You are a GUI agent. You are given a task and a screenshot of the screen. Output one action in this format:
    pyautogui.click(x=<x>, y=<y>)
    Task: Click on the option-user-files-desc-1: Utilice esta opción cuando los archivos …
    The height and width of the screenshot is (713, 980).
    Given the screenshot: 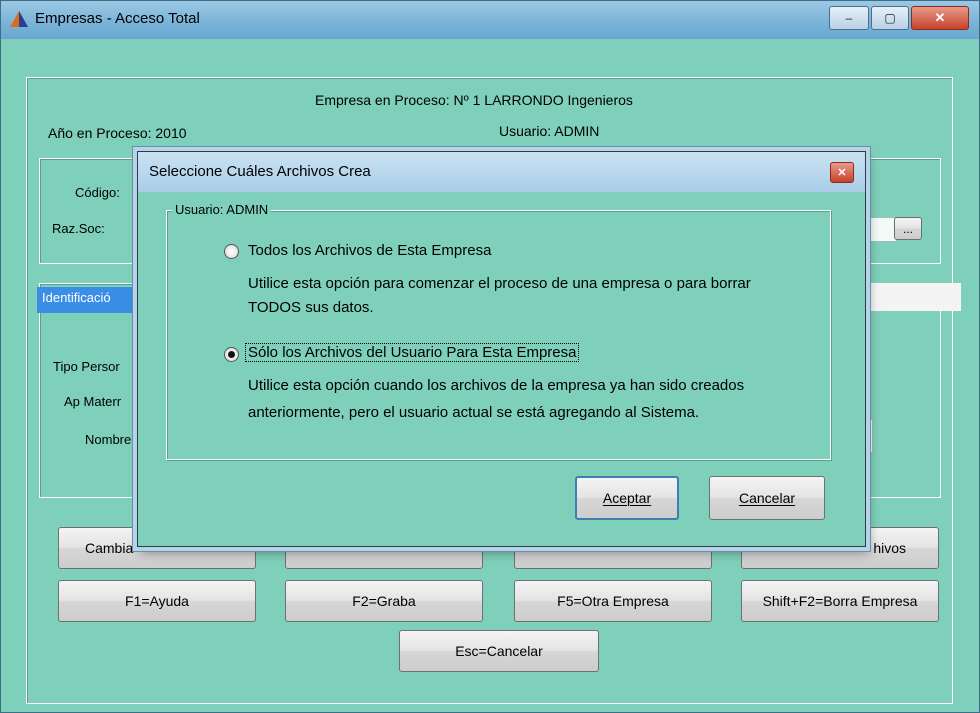 What is the action you would take?
    pyautogui.click(x=496, y=385)
    